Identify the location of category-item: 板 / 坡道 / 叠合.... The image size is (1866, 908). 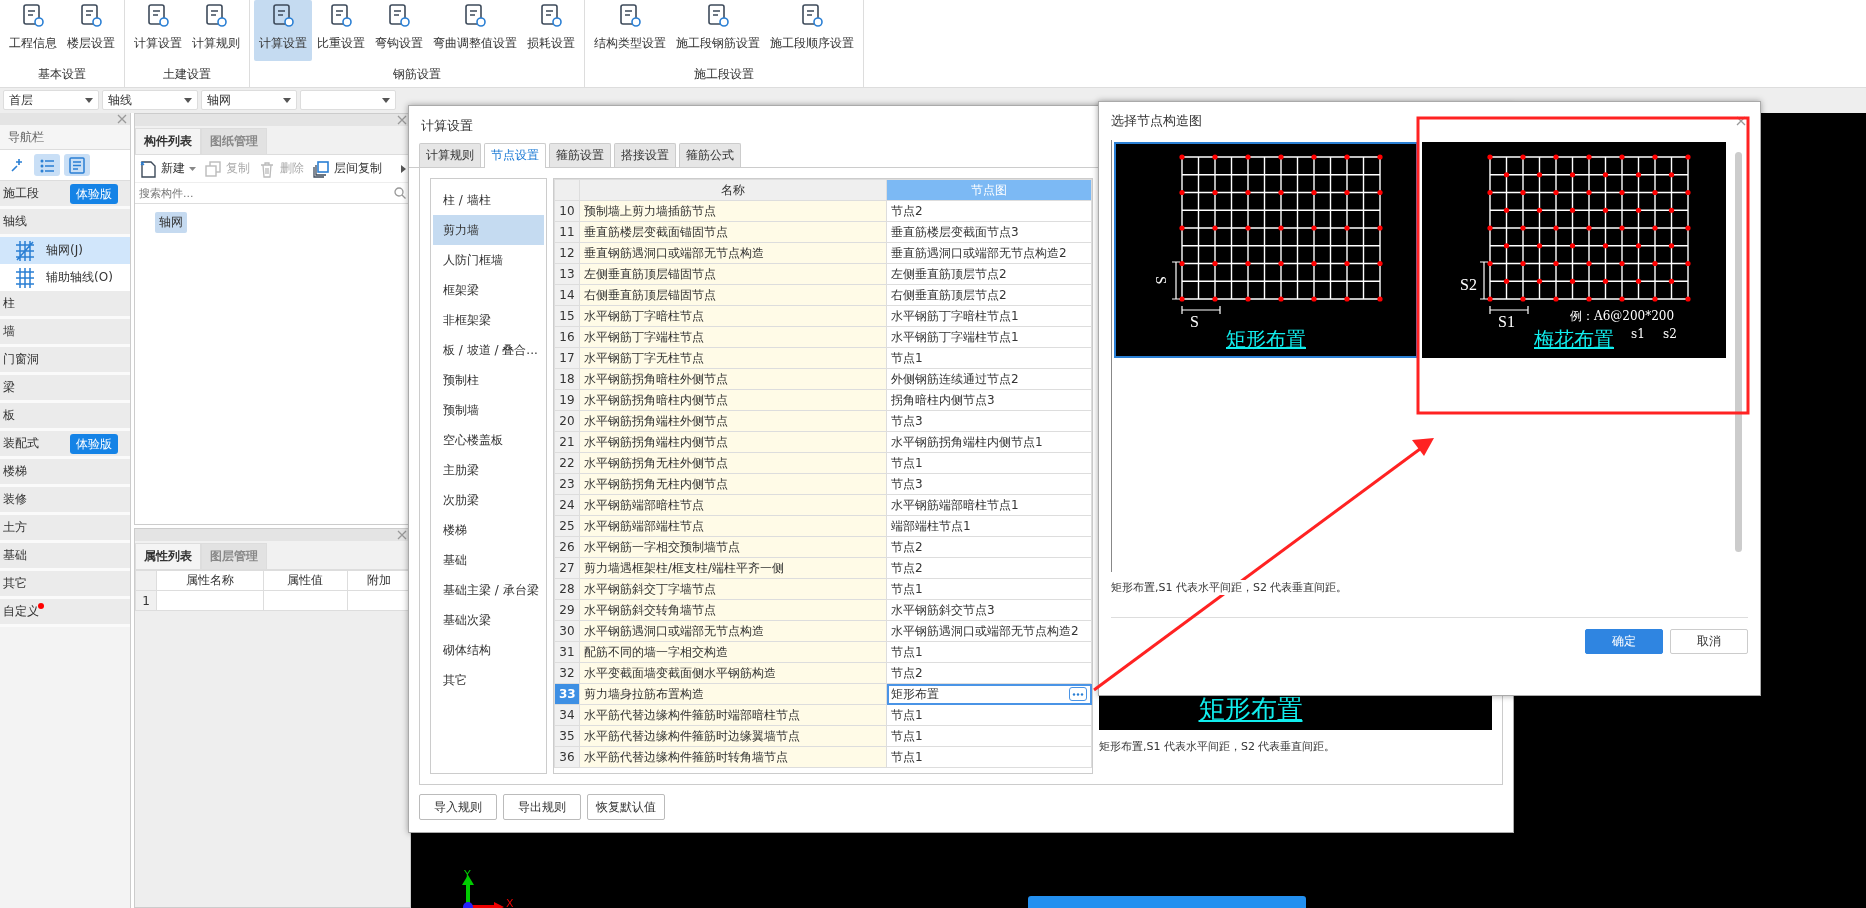
(488, 350).